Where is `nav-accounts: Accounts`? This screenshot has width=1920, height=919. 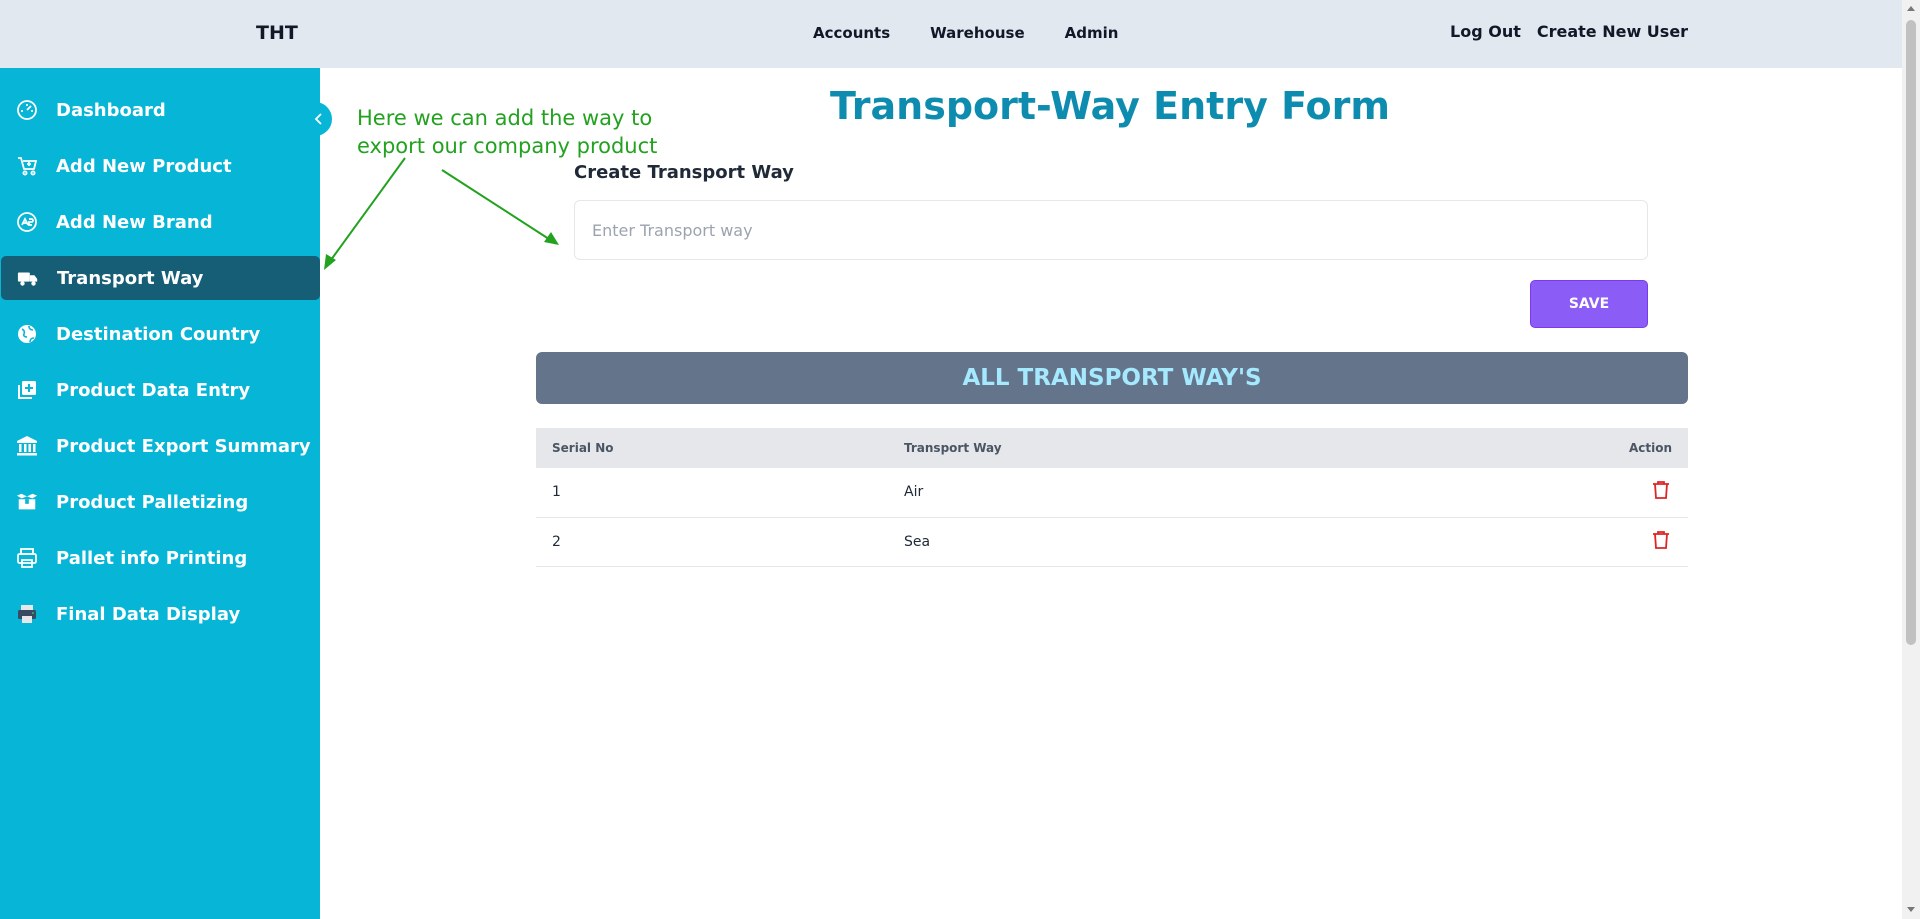
nav-accounts: Accounts is located at coordinates (851, 33).